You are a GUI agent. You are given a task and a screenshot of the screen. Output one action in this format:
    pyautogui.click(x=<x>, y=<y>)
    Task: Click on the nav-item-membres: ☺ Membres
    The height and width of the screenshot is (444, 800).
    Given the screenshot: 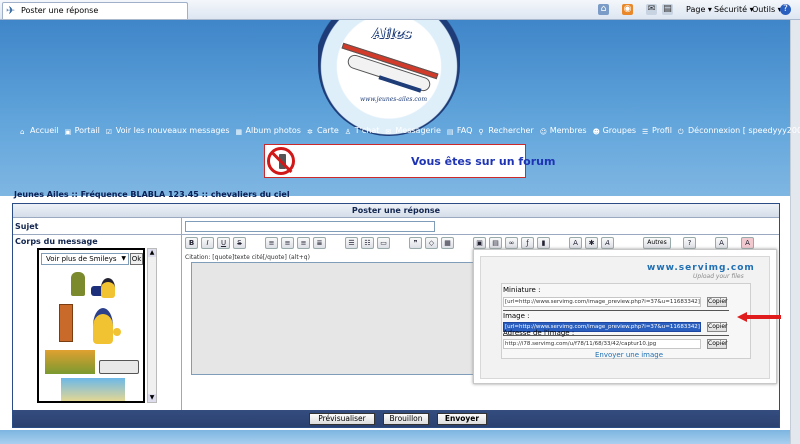 What is the action you would take?
    pyautogui.click(x=563, y=131)
    